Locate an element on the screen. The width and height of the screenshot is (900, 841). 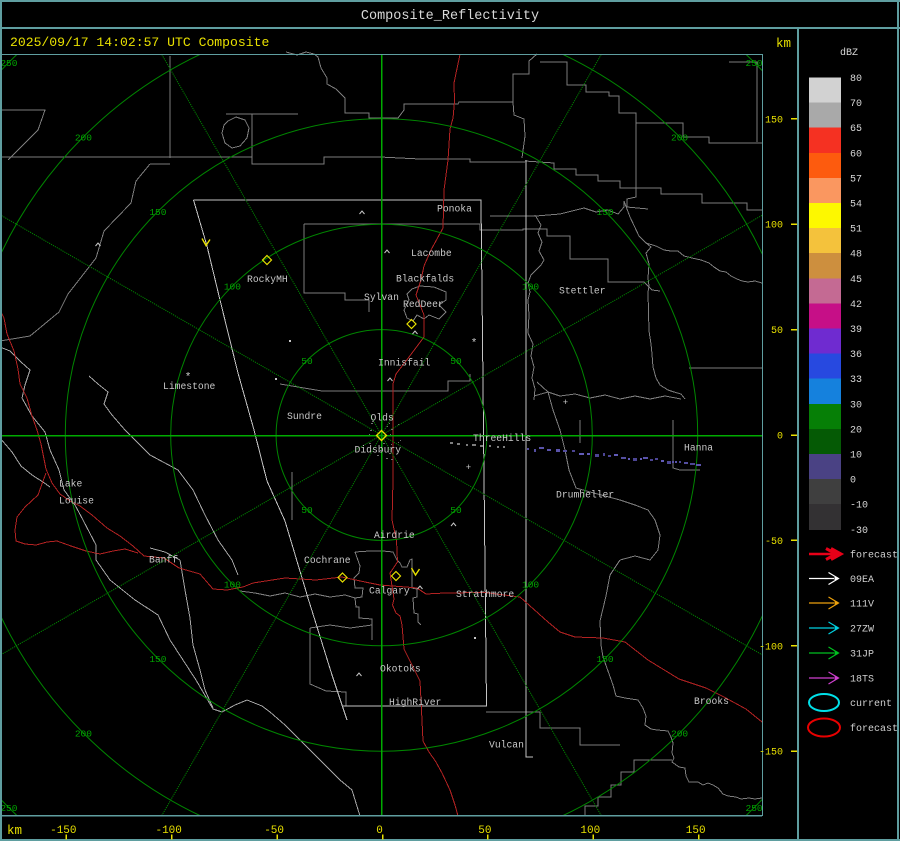
svg-text: 51 is located at coordinates (856, 230).